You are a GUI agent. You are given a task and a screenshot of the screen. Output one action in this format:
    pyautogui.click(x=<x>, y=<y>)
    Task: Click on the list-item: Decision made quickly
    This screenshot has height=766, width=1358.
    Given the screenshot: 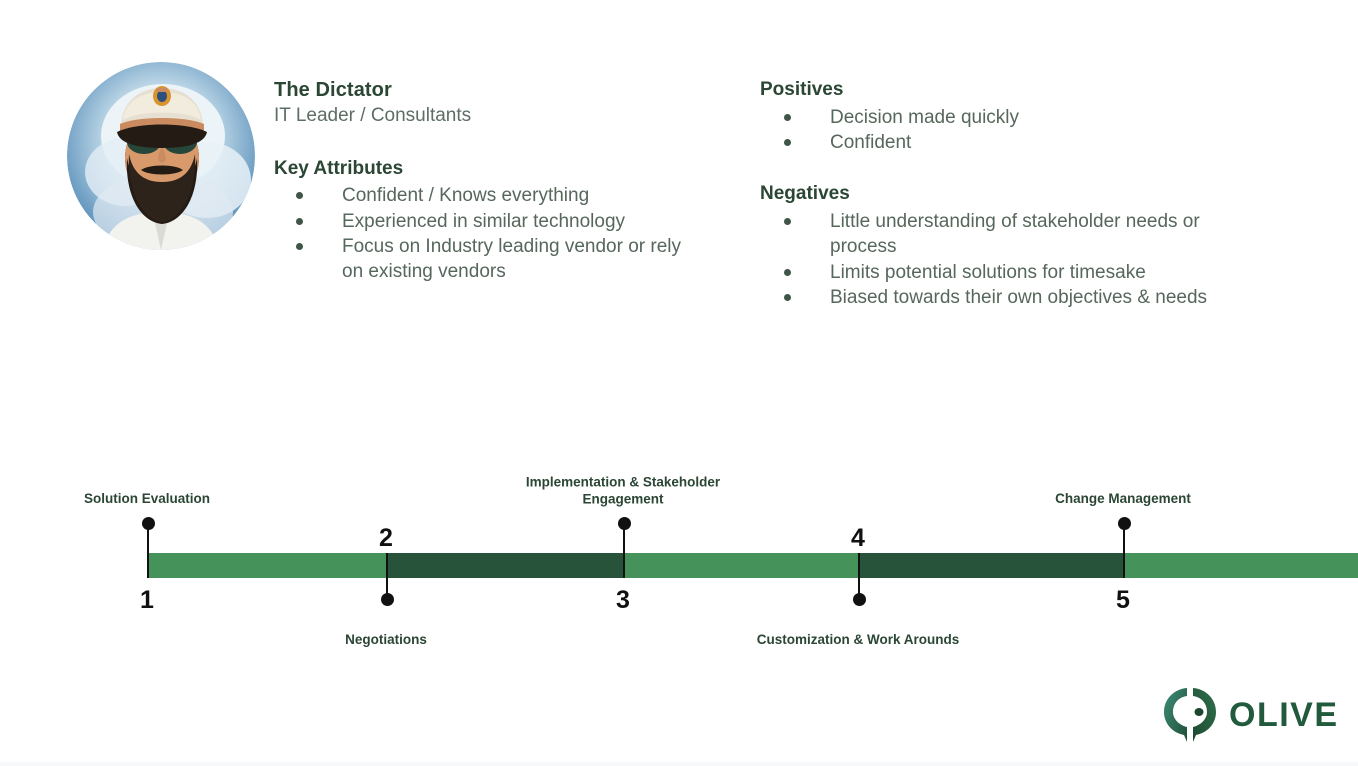 What is the action you would take?
    pyautogui.click(x=1010, y=117)
    